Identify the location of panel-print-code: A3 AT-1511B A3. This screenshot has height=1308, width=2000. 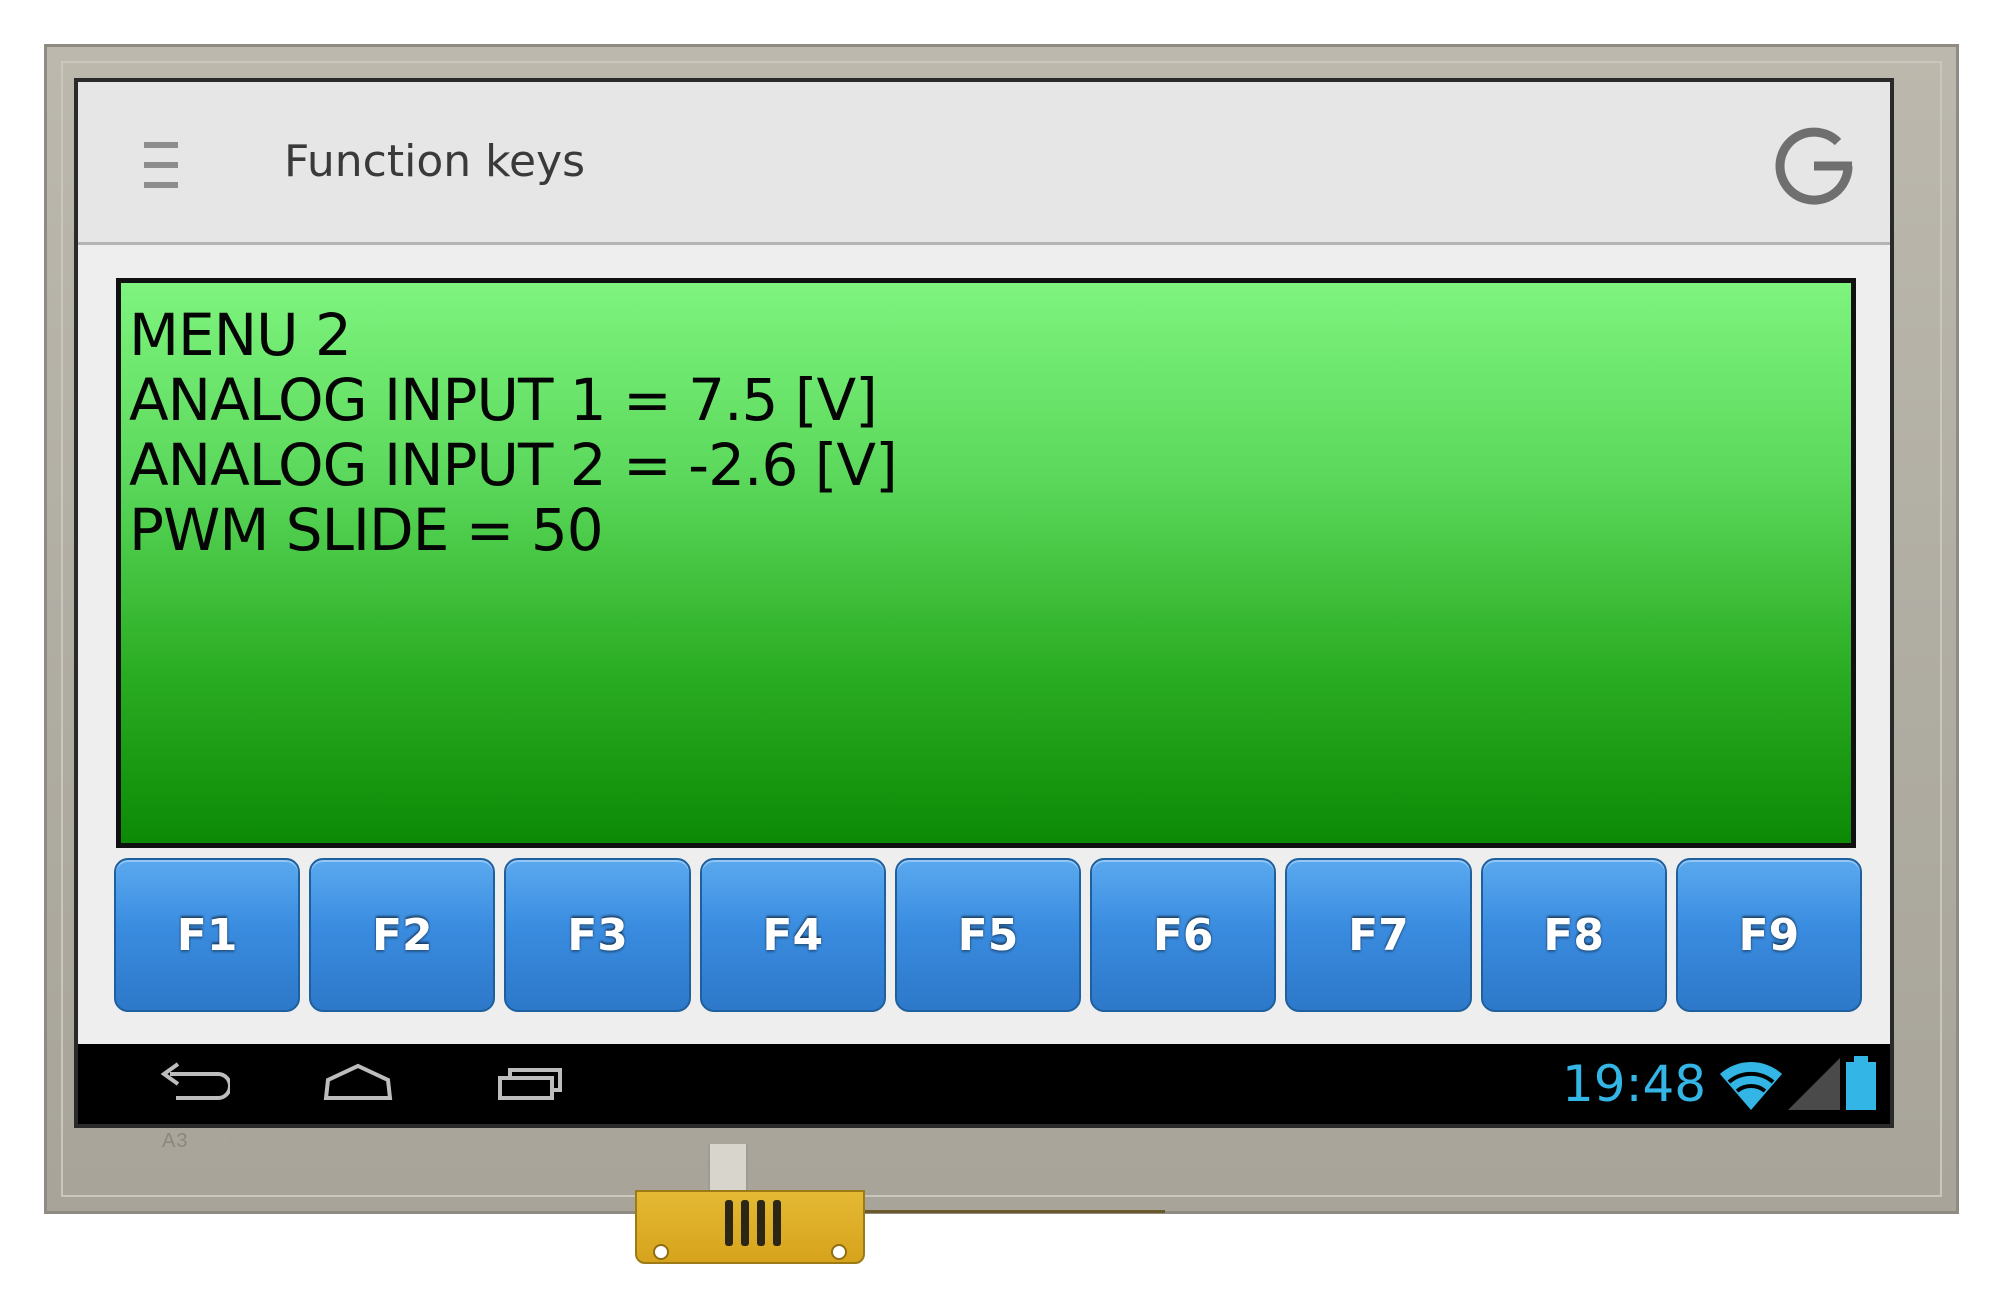
(247, 1141).